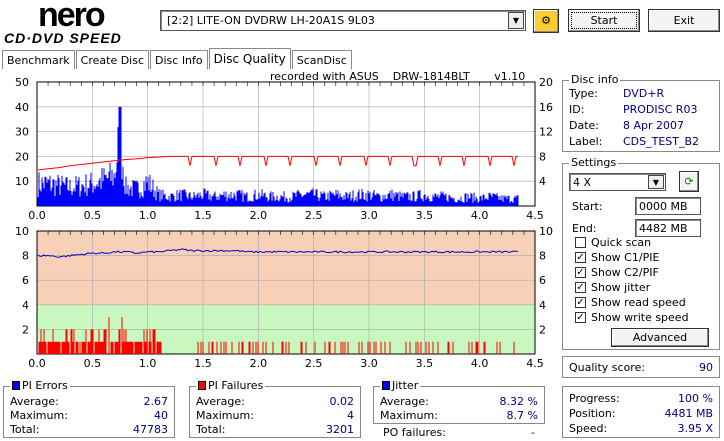  I want to click on drive-settings-icon: ⚙, so click(546, 21).